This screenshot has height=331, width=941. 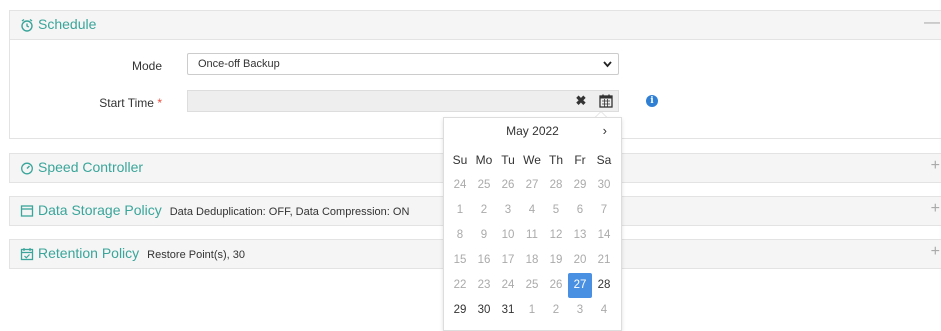 I want to click on calendar-day: 27, so click(x=532, y=185).